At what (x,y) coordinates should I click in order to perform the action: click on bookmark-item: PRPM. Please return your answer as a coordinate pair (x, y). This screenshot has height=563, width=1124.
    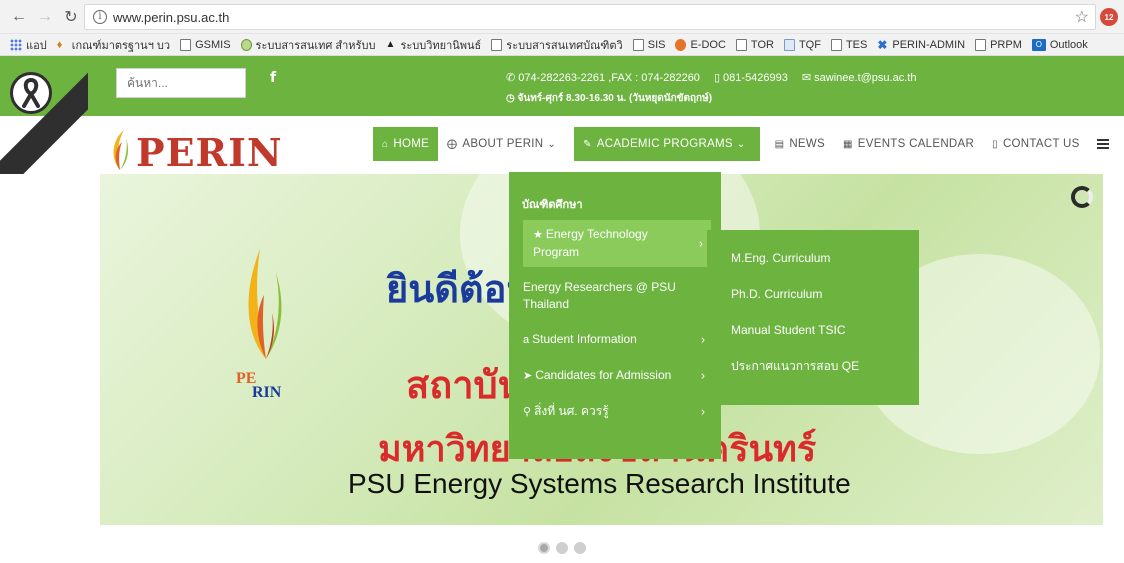
    Looking at the image, I should click on (998, 44).